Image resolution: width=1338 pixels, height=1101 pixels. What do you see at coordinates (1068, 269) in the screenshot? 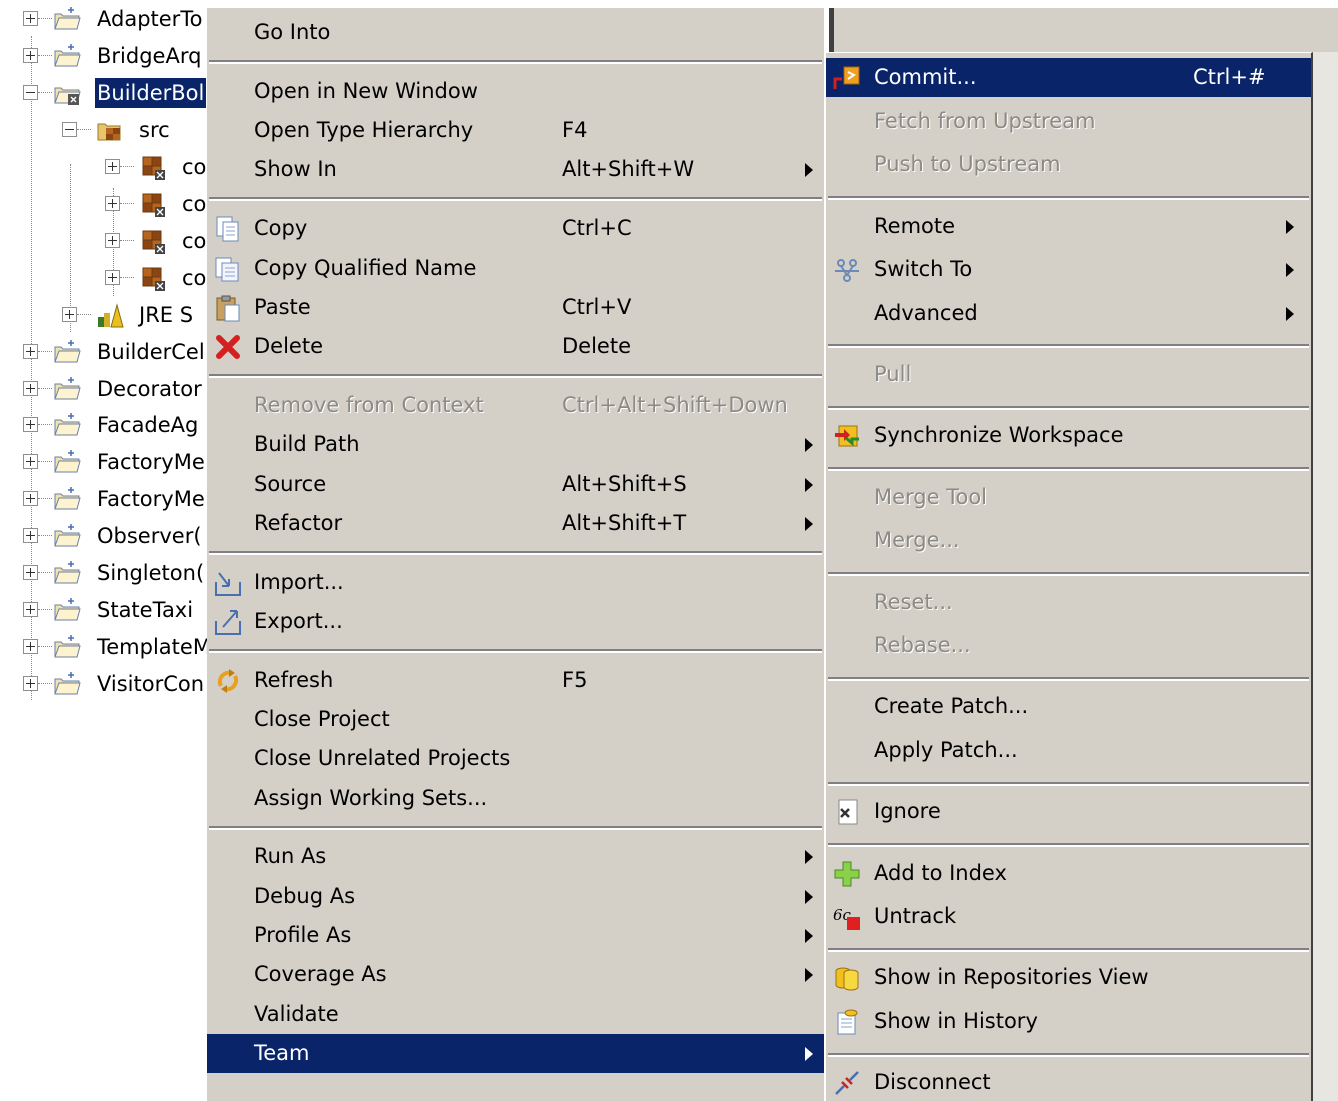
I see `submenu-item-switch-to: Switch To` at bounding box center [1068, 269].